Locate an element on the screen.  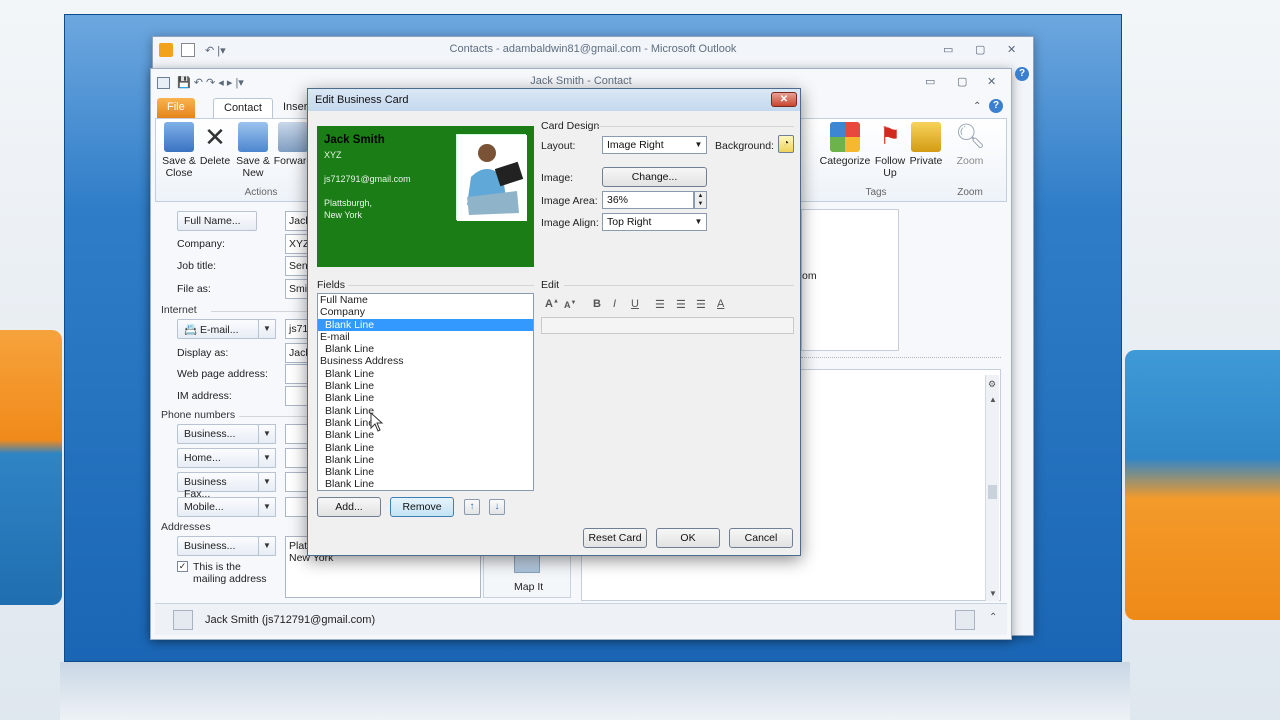
people-pane-expand-icon: ⌃ is located at coordinates (993, 617).